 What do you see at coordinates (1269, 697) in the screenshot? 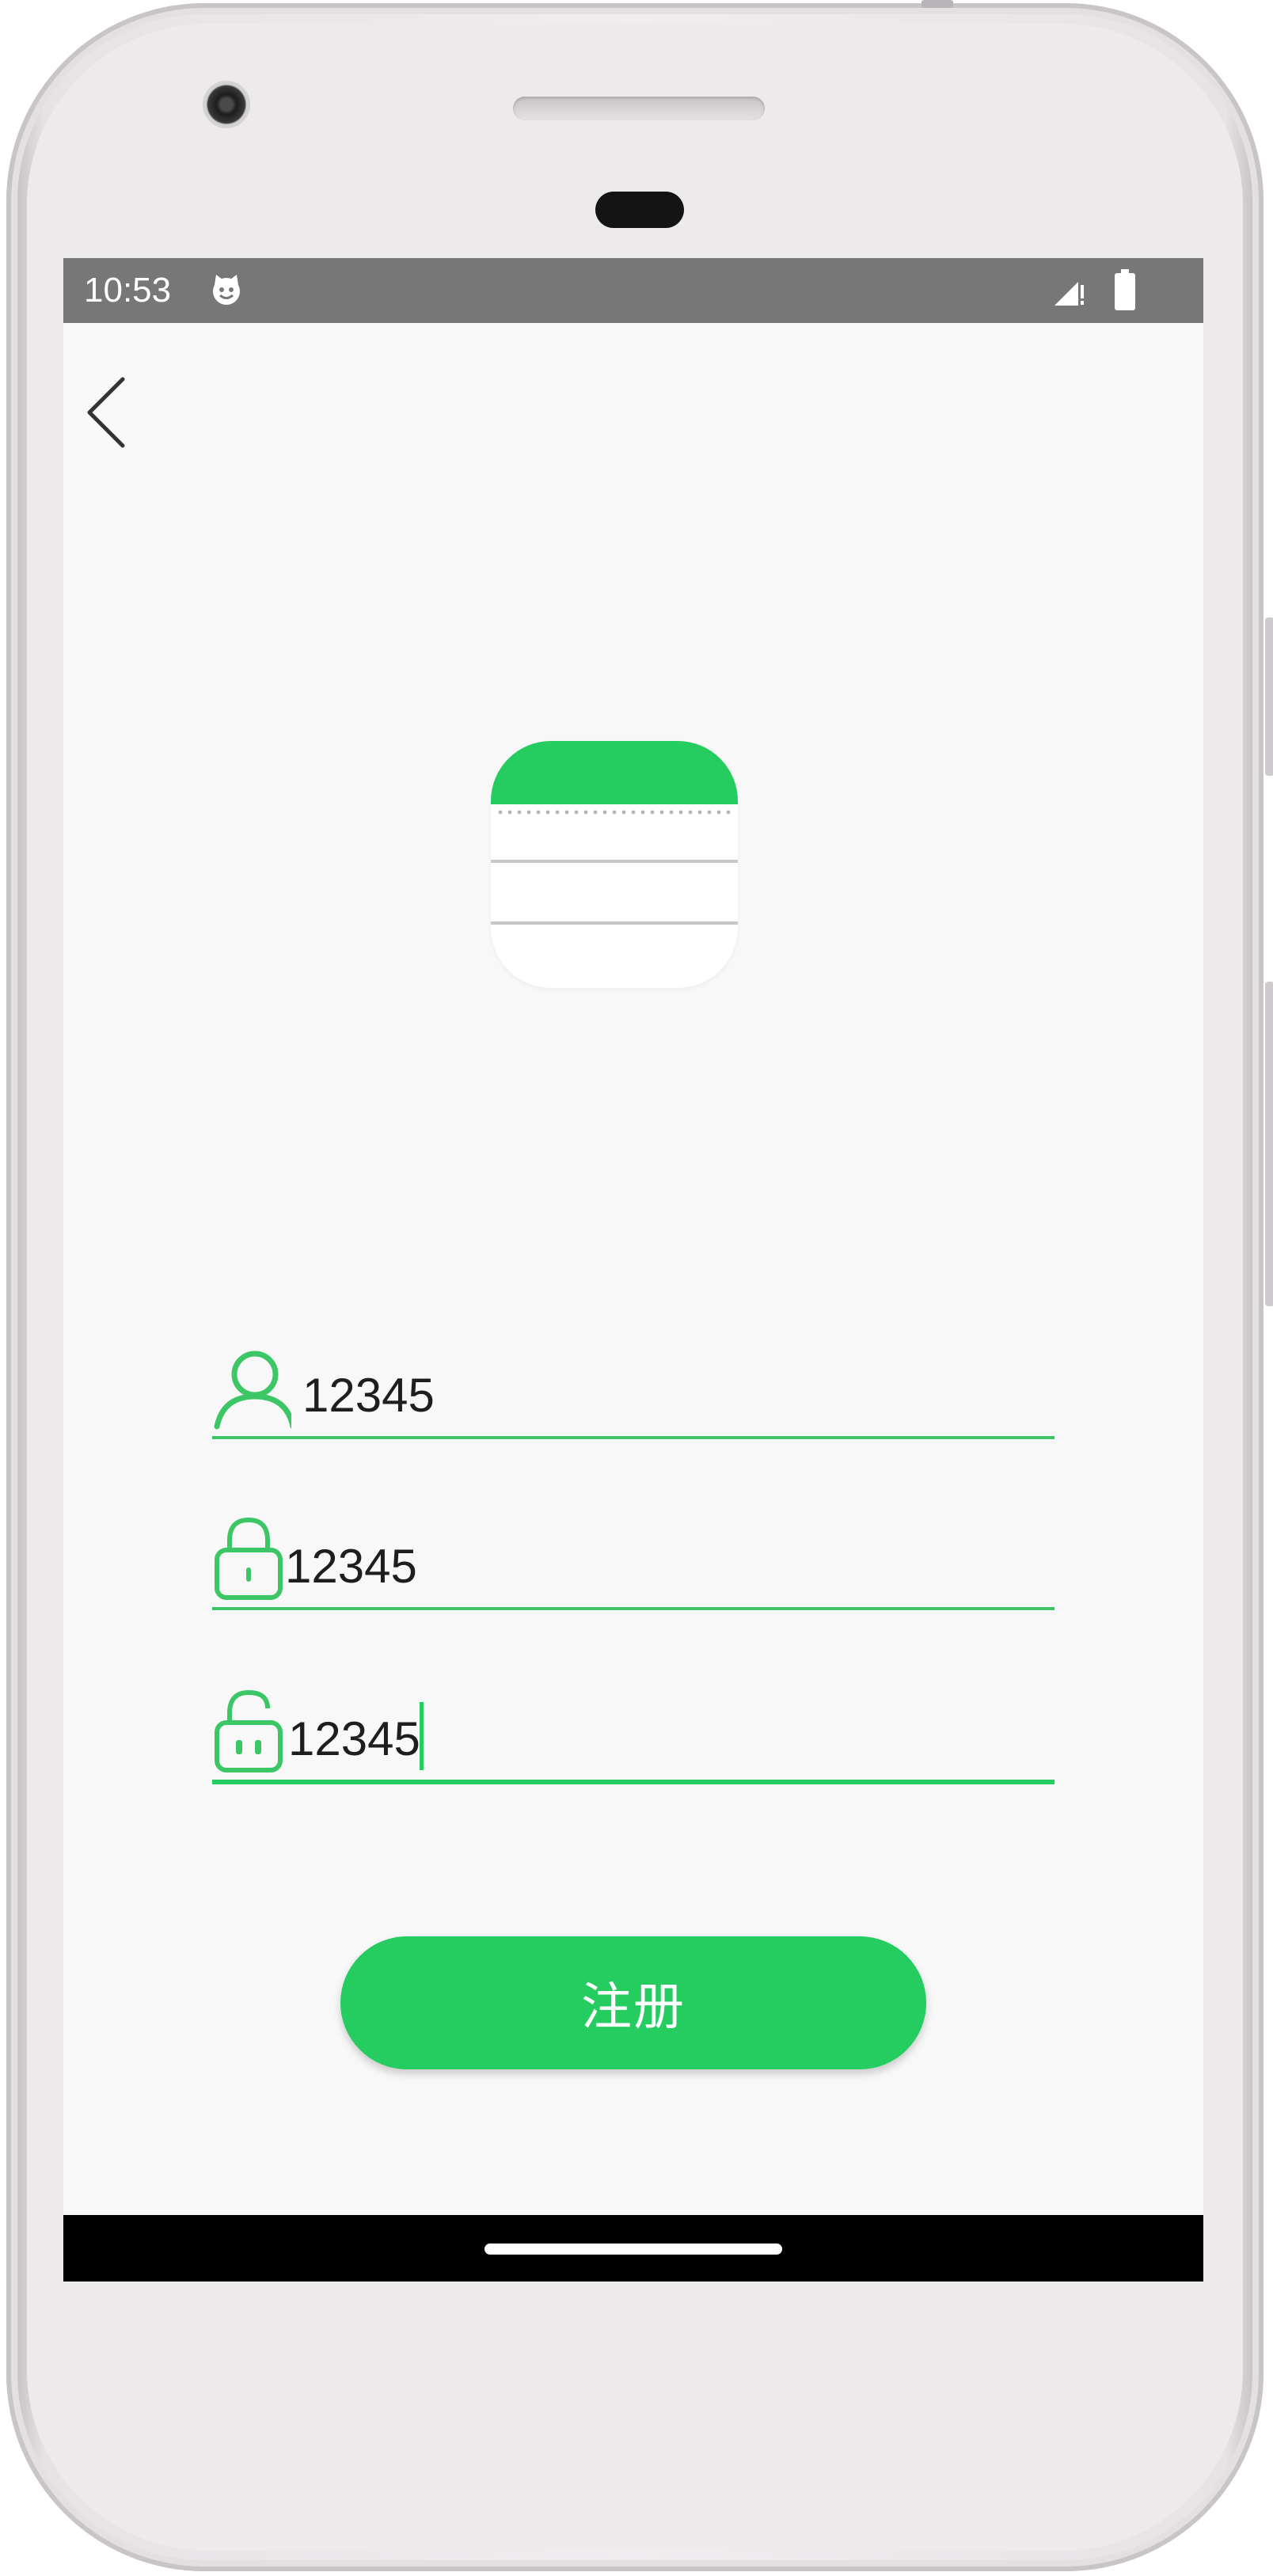
I see `volume-button` at bounding box center [1269, 697].